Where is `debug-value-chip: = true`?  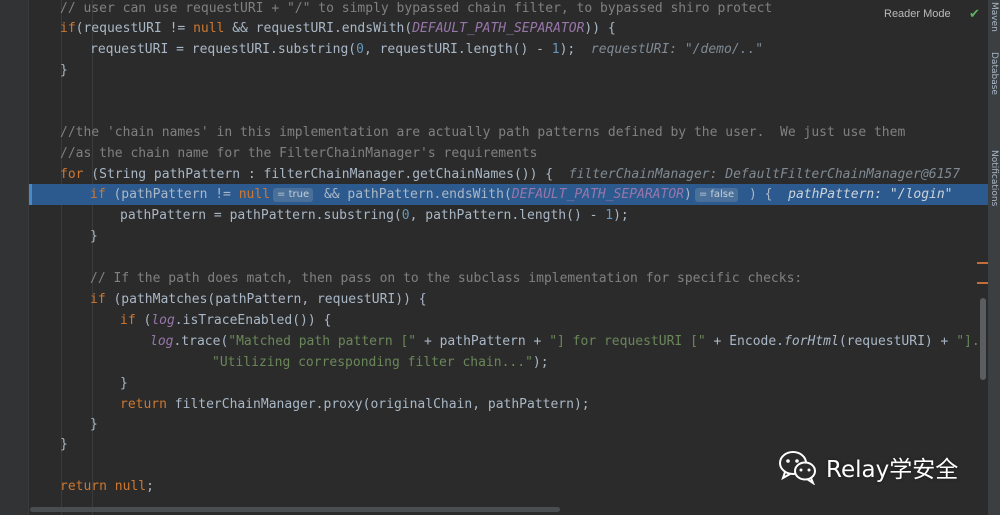 debug-value-chip: = true is located at coordinates (293, 195).